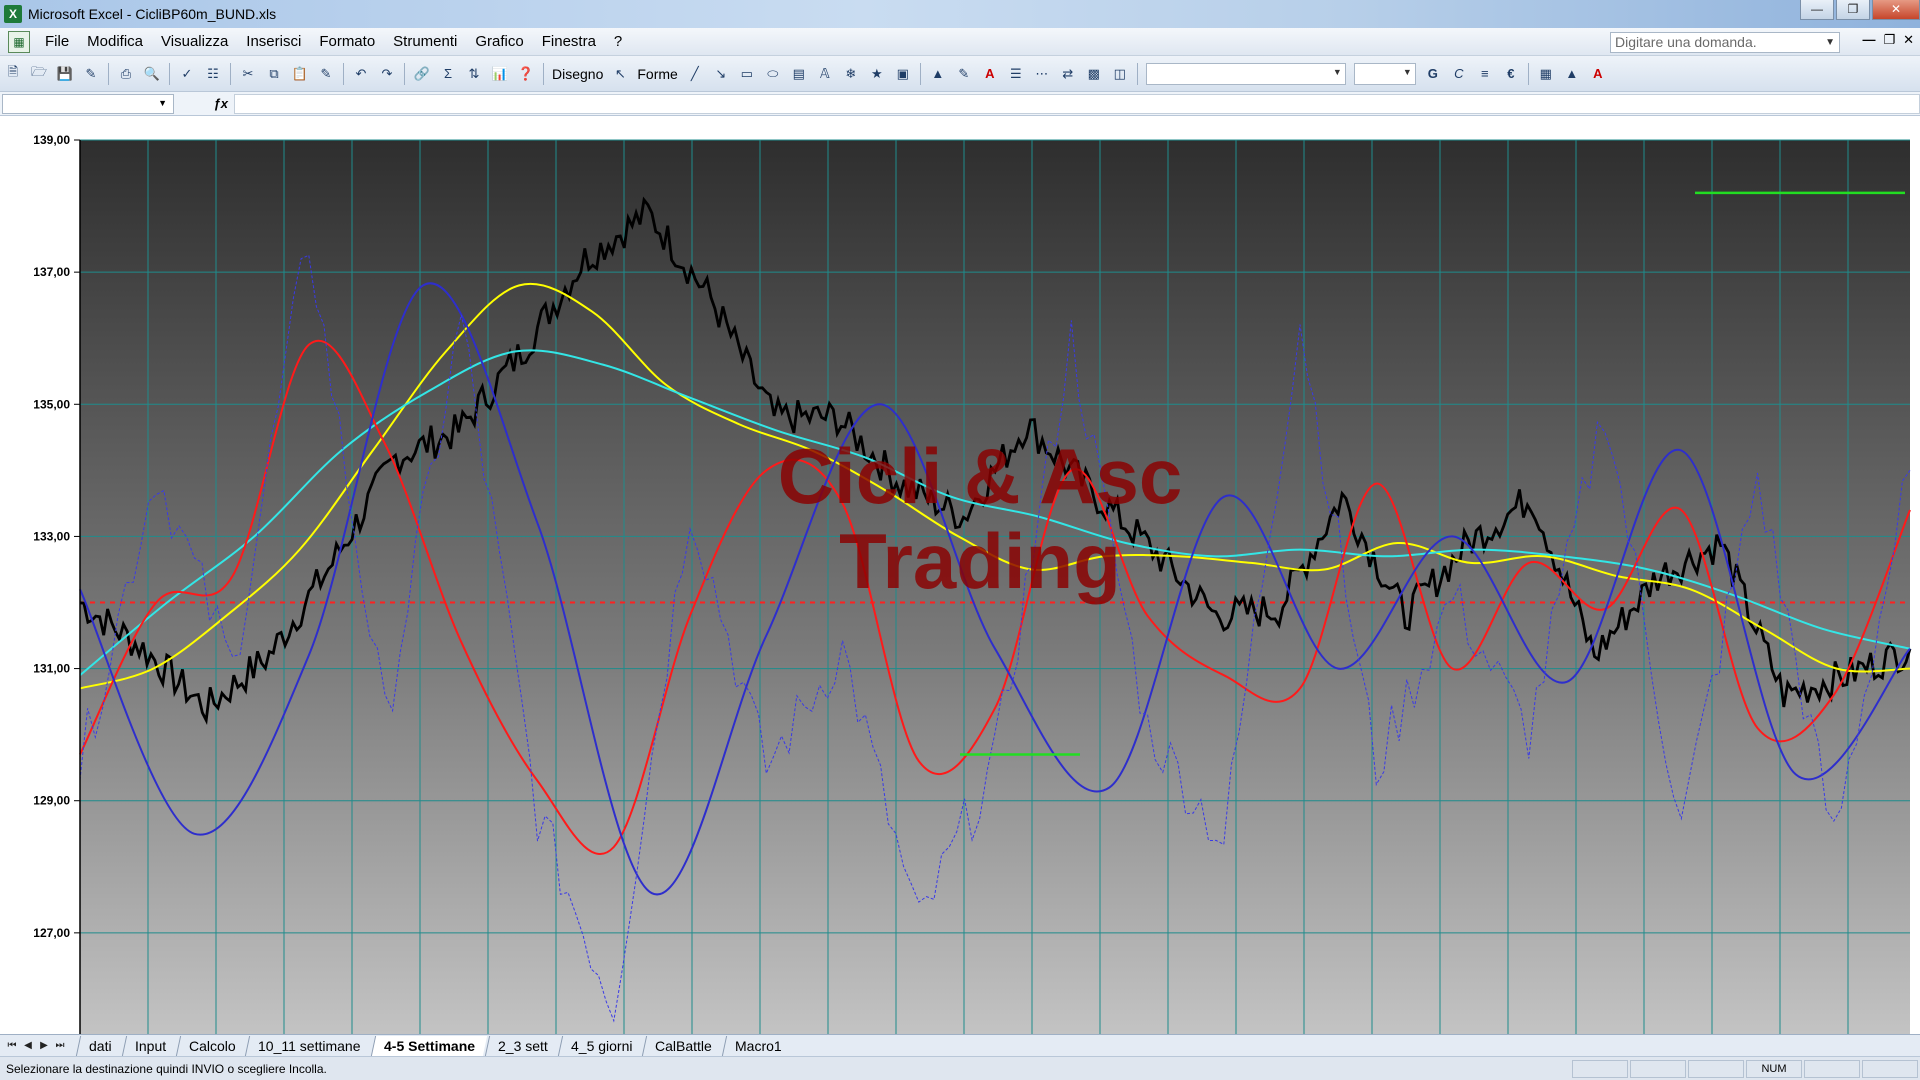 Image resolution: width=1920 pixels, height=1080 pixels. Describe the element at coordinates (1546, 74) in the screenshot. I see `borders-icon: ▦` at that location.